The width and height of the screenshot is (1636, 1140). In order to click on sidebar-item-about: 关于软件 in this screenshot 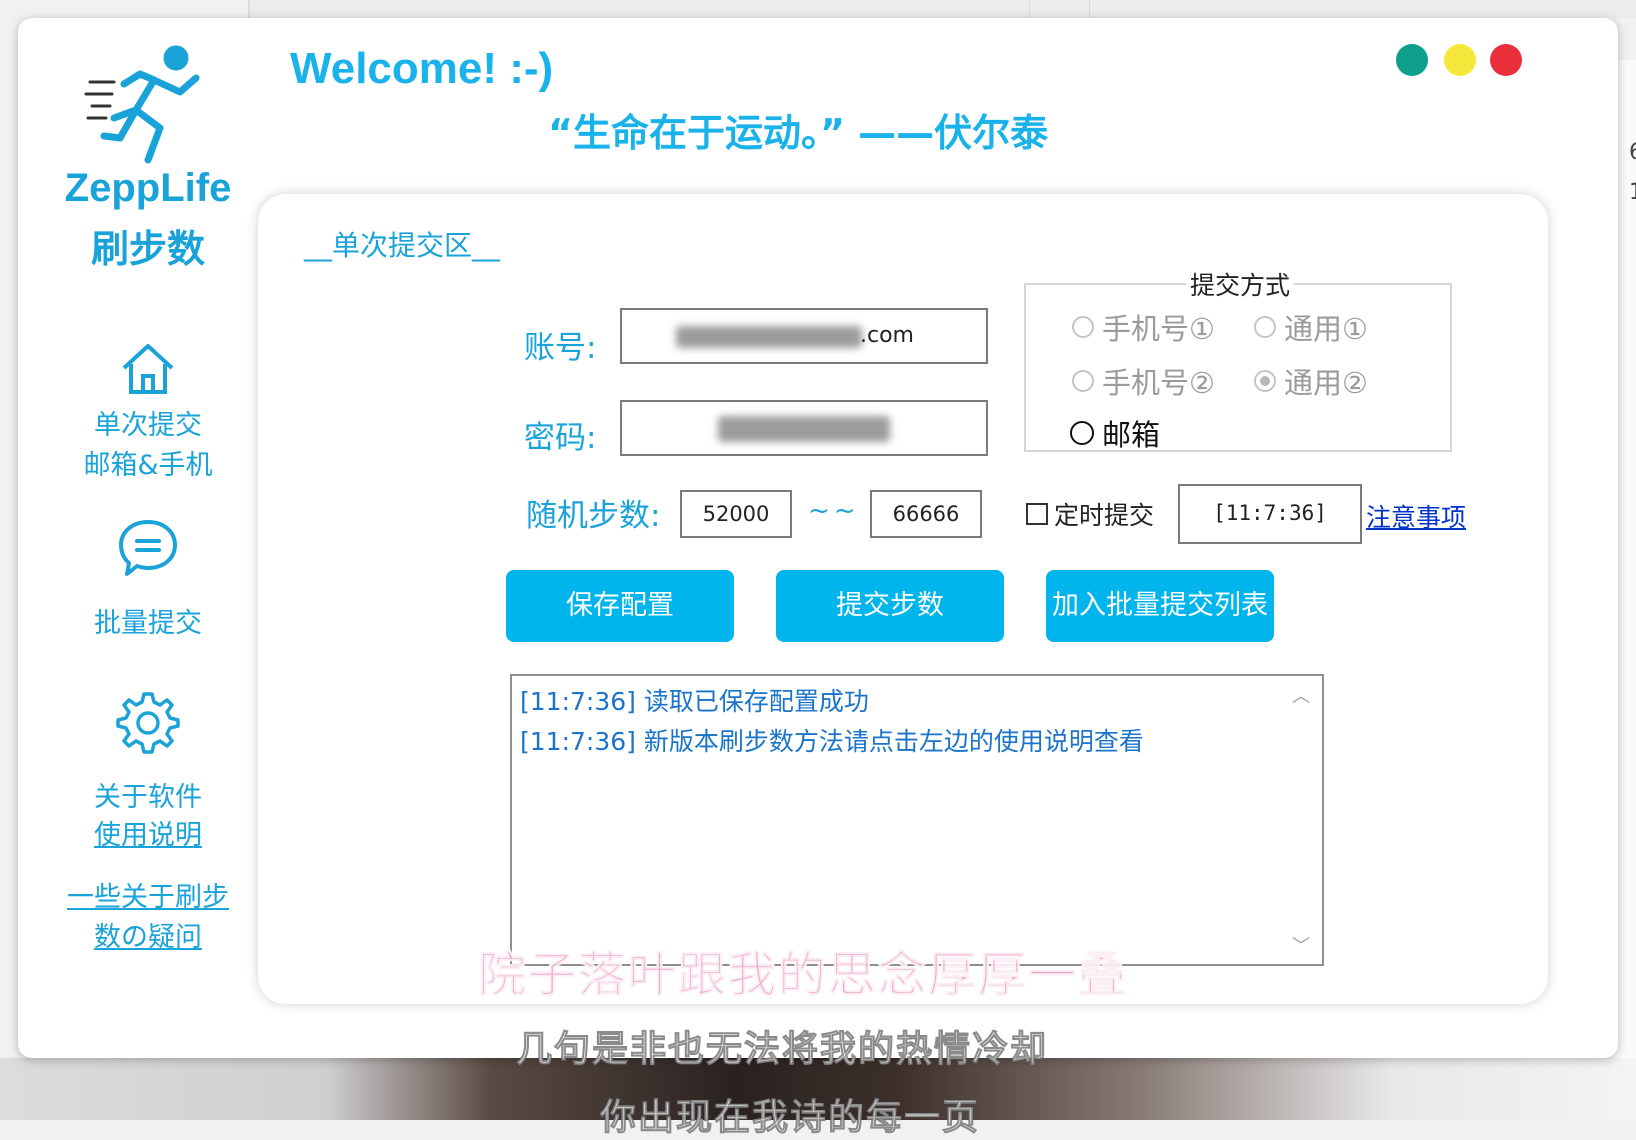, I will do `click(148, 754)`.